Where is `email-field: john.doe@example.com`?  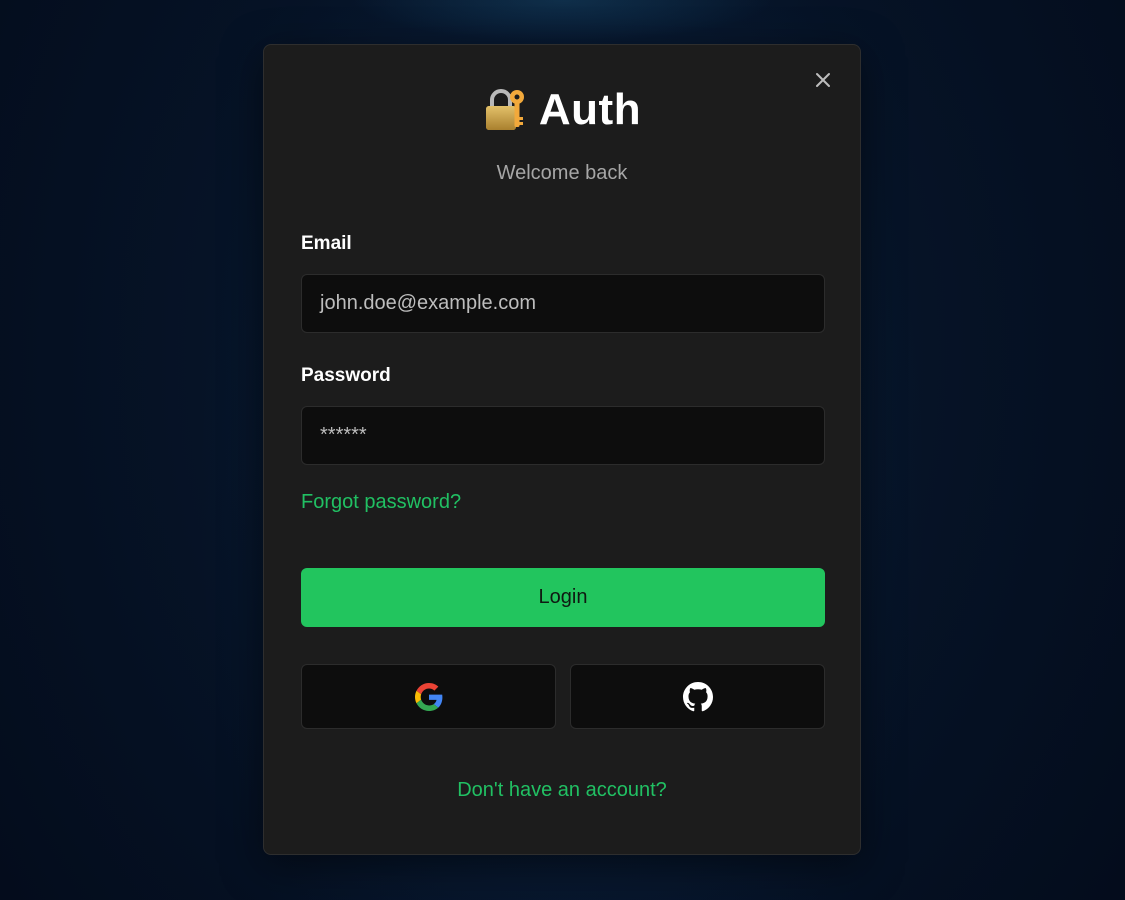 email-field: john.doe@example.com is located at coordinates (563, 303).